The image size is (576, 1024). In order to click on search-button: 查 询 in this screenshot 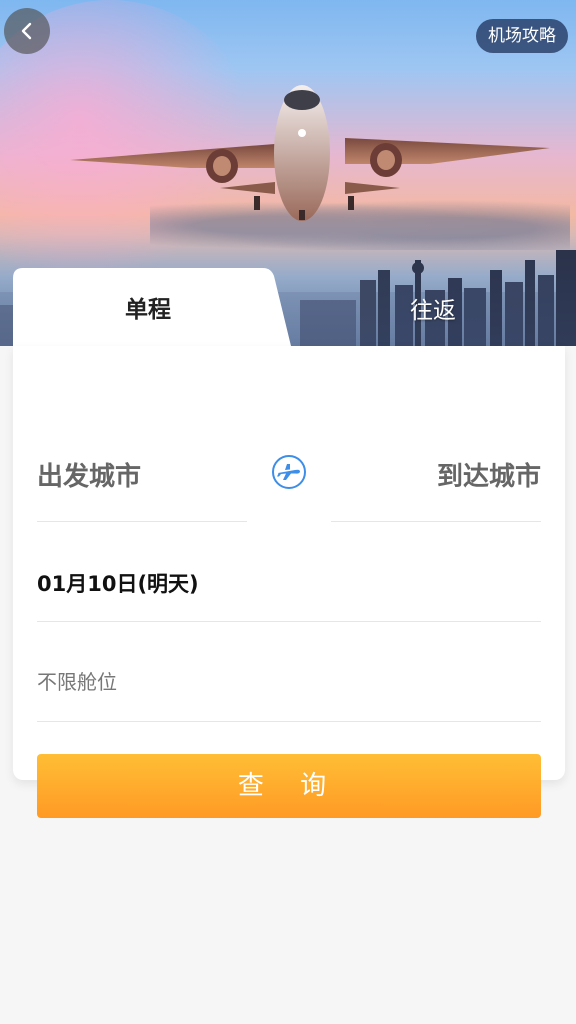, I will do `click(289, 786)`.